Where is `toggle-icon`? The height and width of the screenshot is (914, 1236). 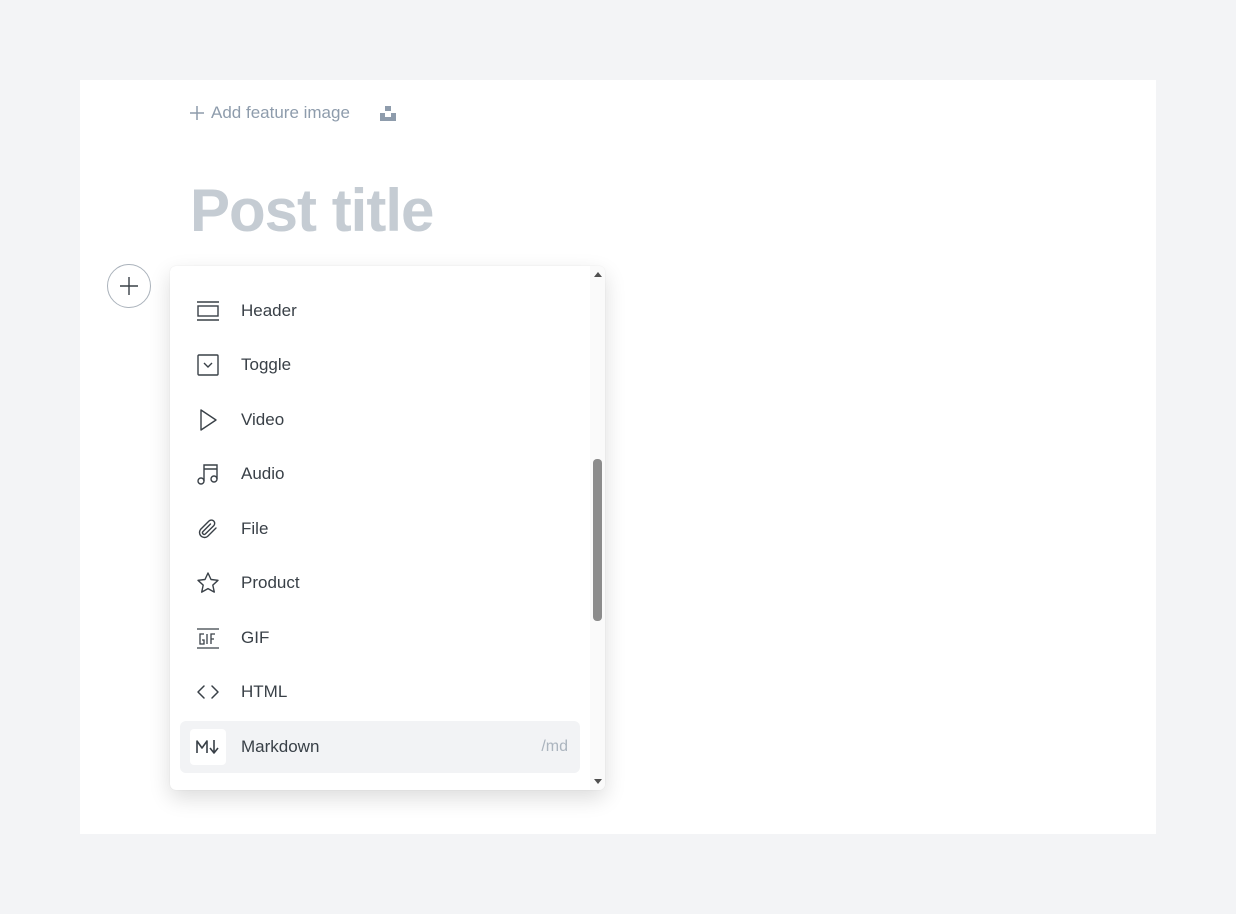
toggle-icon is located at coordinates (208, 365).